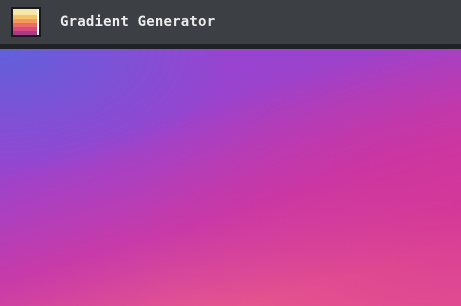 The image size is (461, 306). What do you see at coordinates (26, 22) in the screenshot?
I see `gradient-app-icon` at bounding box center [26, 22].